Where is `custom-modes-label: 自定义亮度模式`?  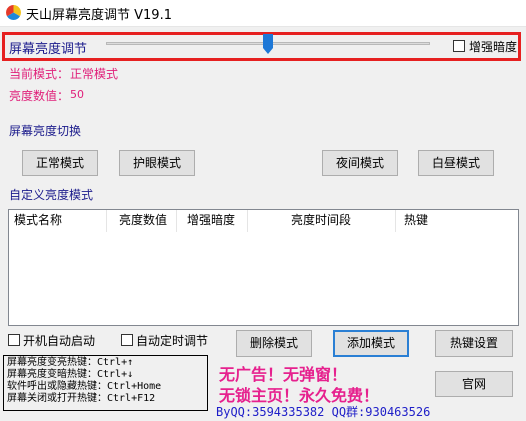 custom-modes-label: 自定义亮度模式 is located at coordinates (51, 195).